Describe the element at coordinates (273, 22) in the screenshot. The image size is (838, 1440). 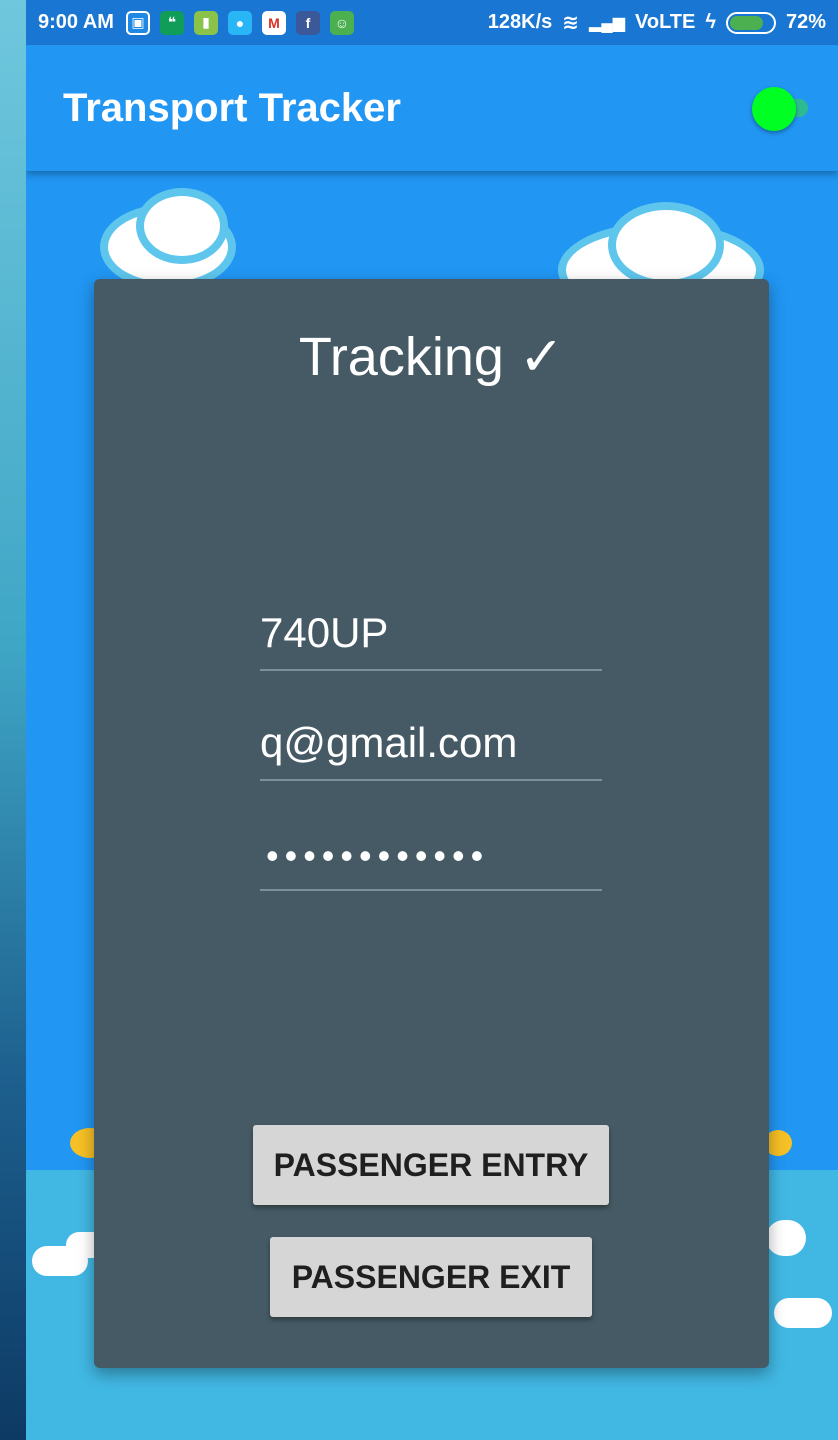
I see `gmail-icon: M` at that location.